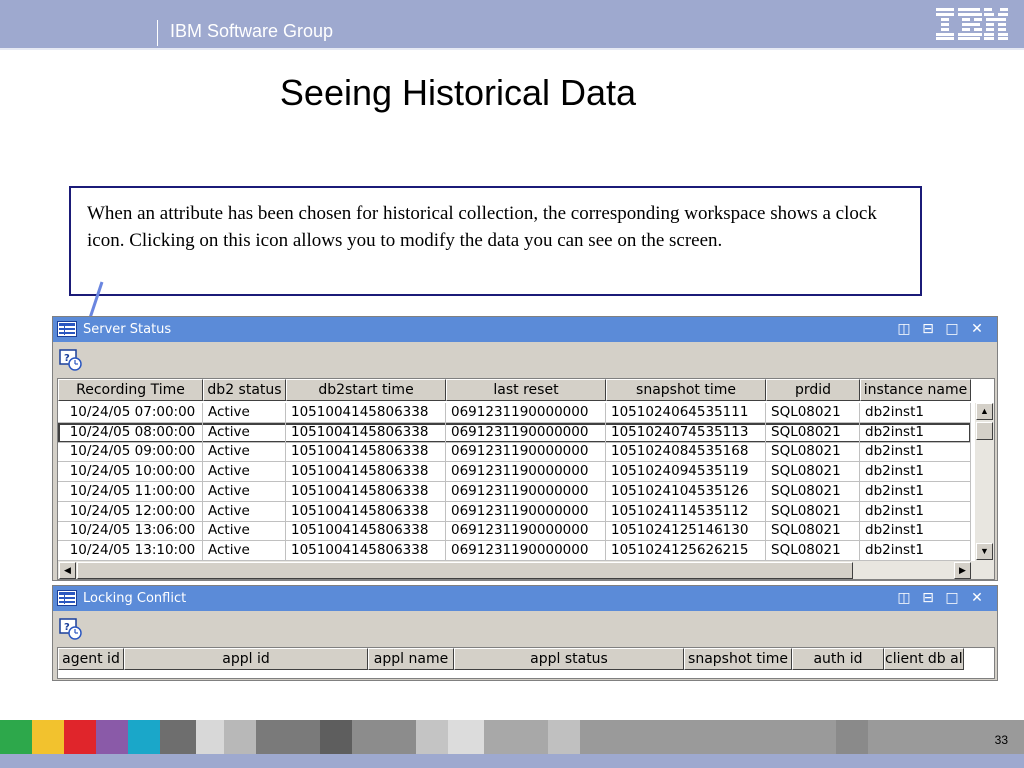 The width and height of the screenshot is (1024, 768). Describe the element at coordinates (67, 570) in the screenshot. I see `scroll-left-button: ◀` at that location.